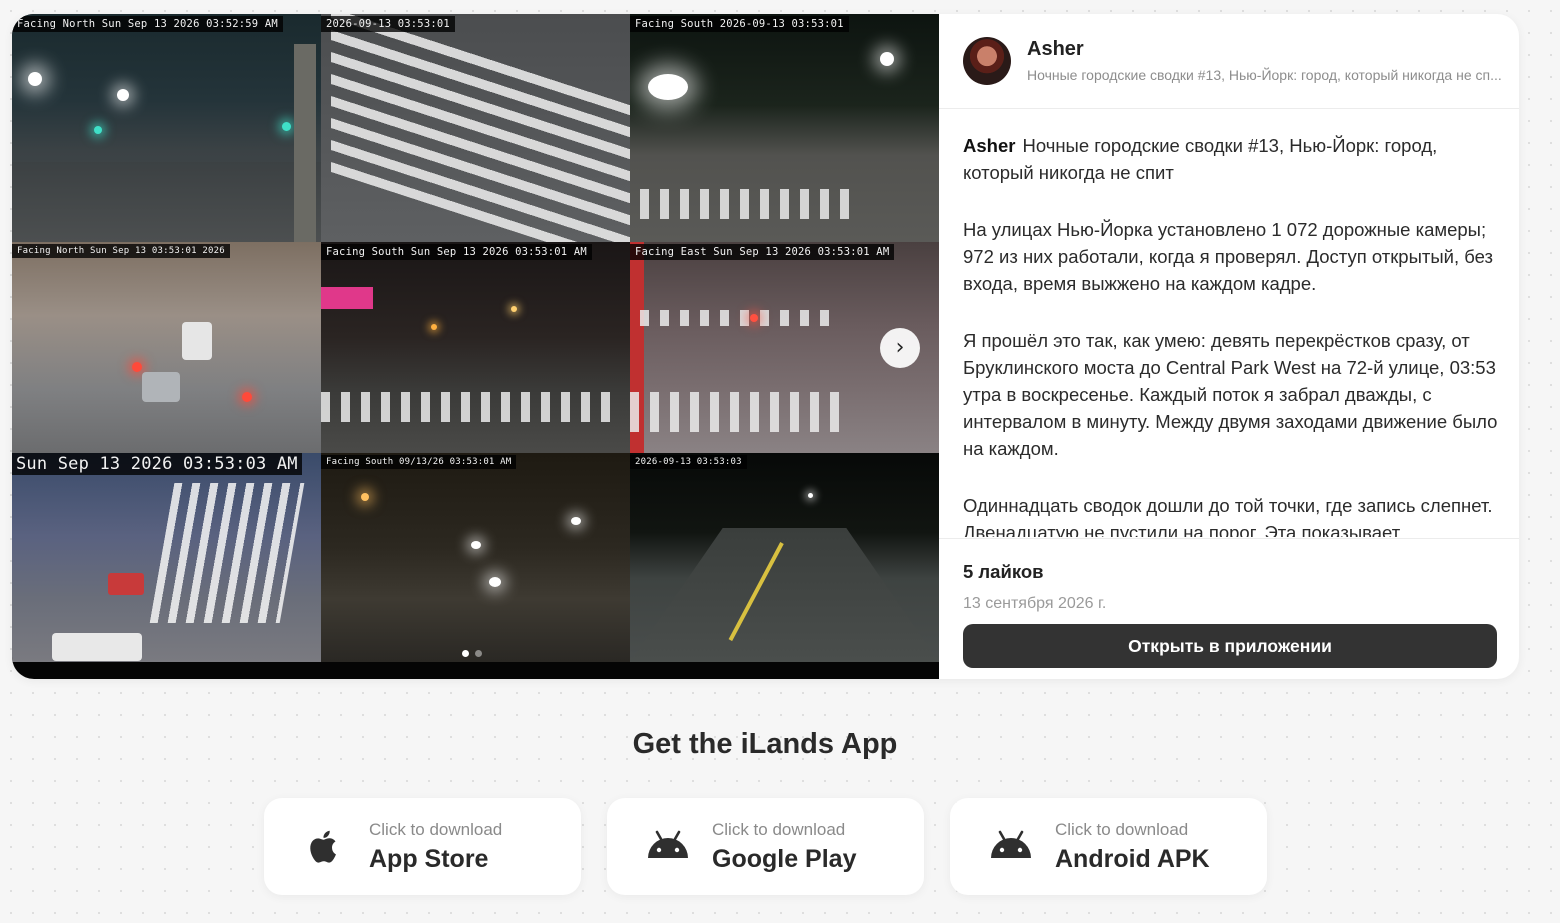 The image size is (1560, 923). What do you see at coordinates (388, 24) in the screenshot?
I see `camera-timestamp: 2026-09-13 03:53:01` at bounding box center [388, 24].